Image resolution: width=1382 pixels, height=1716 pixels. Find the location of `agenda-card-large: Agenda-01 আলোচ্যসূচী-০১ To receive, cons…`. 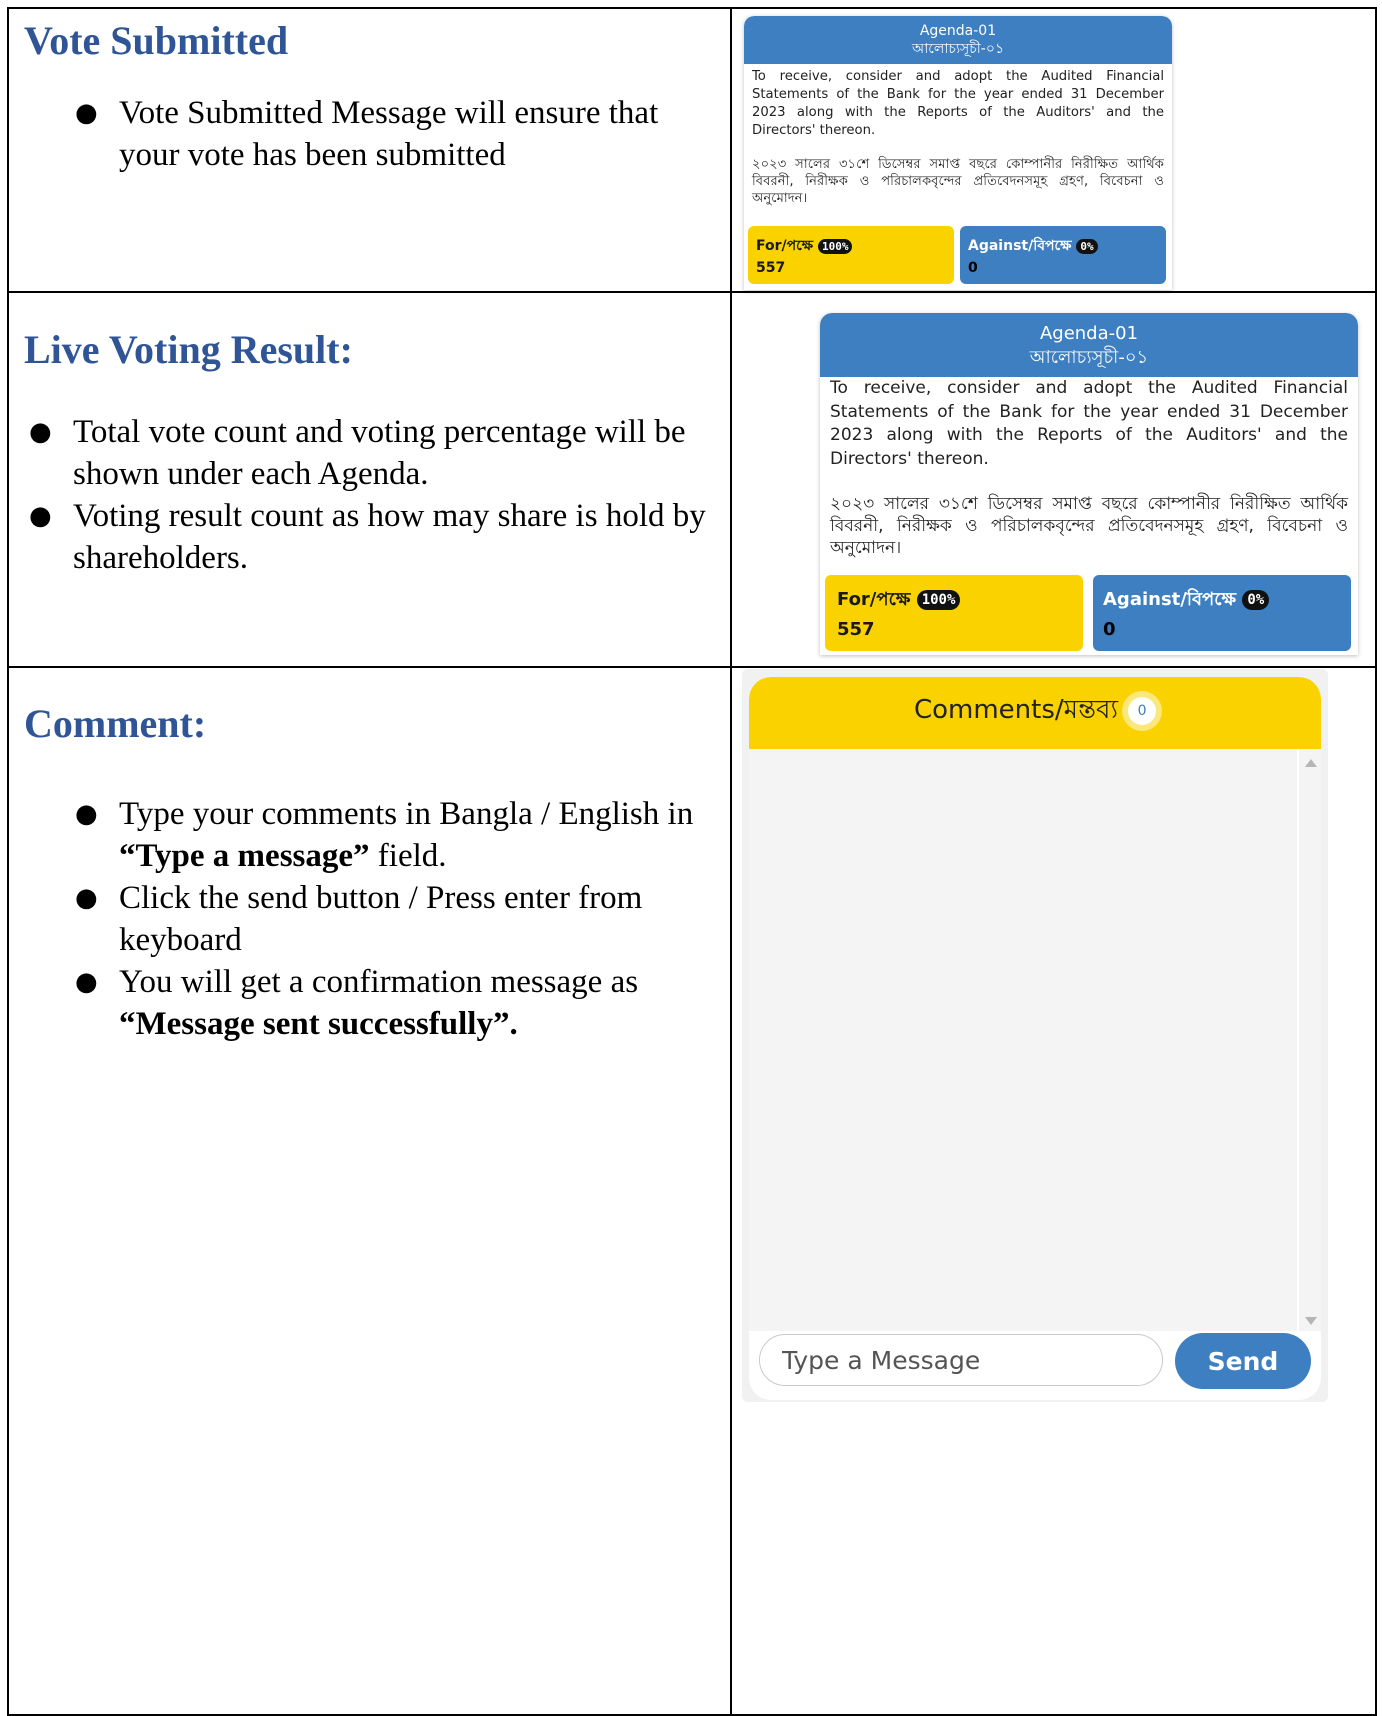

agenda-card-large: Agenda-01 আলোচ্যসূচী-০১ To receive, cons… is located at coordinates (1089, 484).